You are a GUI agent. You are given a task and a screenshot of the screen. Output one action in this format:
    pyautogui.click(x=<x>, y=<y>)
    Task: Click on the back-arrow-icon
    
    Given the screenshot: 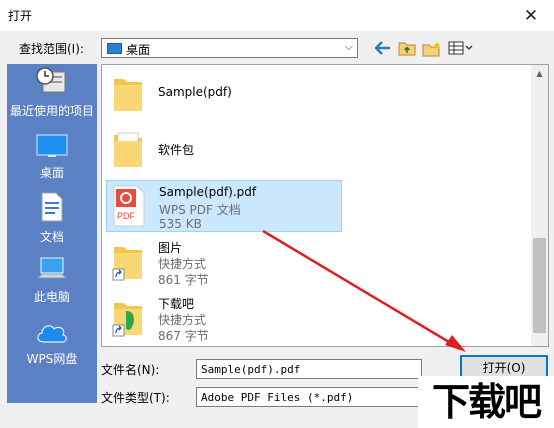 What is the action you would take?
    pyautogui.click(x=383, y=48)
    